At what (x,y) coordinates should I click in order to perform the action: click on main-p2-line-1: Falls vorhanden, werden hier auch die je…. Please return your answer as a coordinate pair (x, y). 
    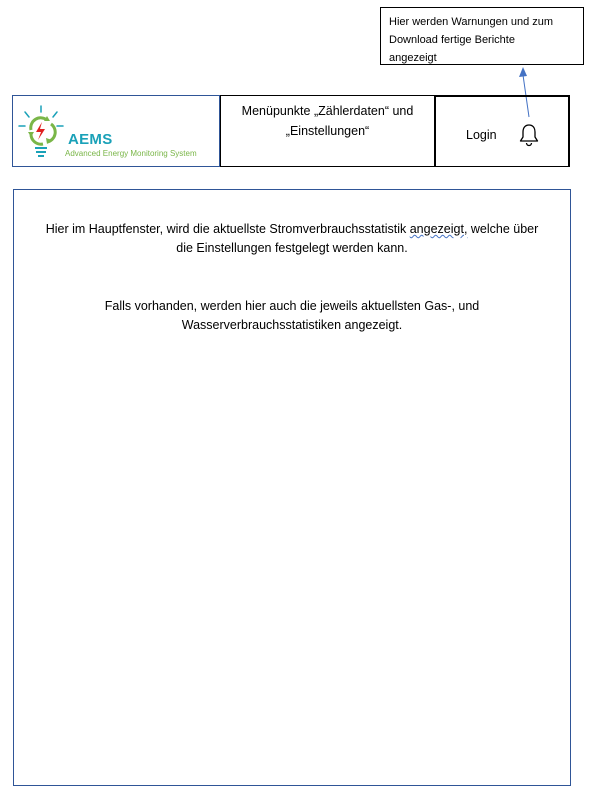
    Looking at the image, I should click on (292, 306).